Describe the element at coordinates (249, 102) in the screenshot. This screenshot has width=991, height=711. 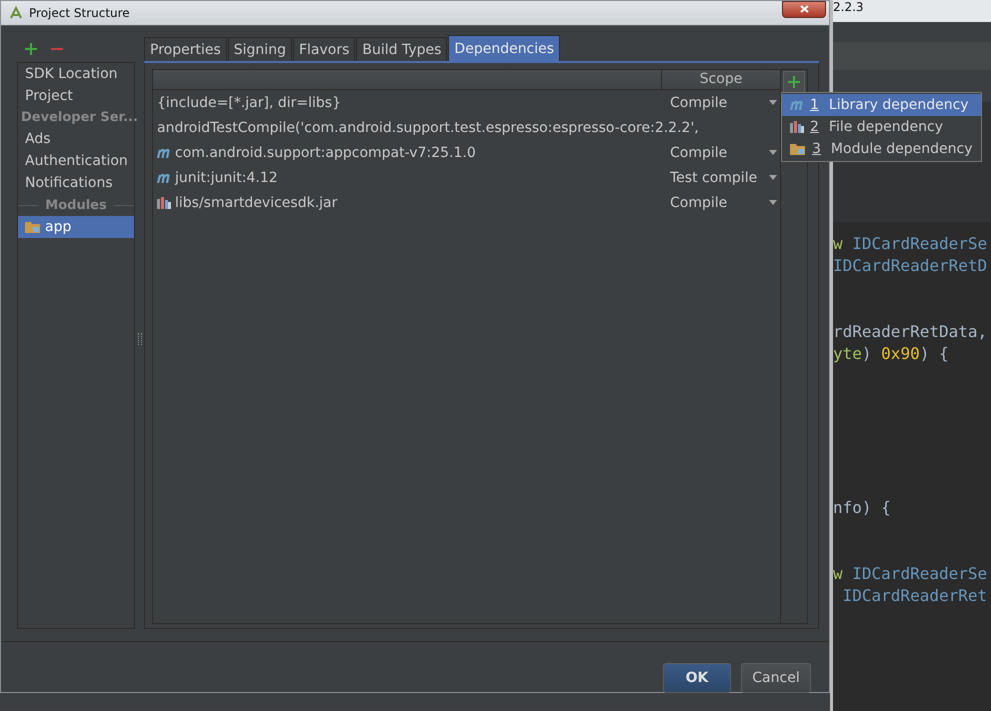
I see `dependency-name: {include=[*.jar], dir=libs}` at that location.